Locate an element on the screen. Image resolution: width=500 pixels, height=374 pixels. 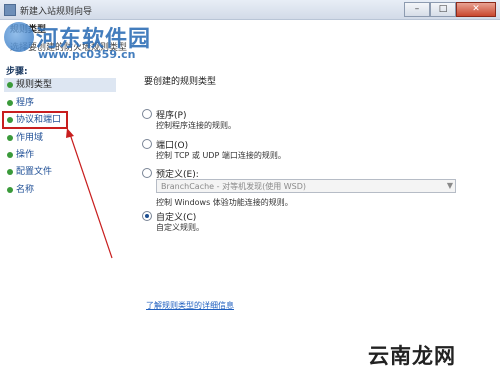
step-label: 配置文件 is located at coordinates (34, 172).